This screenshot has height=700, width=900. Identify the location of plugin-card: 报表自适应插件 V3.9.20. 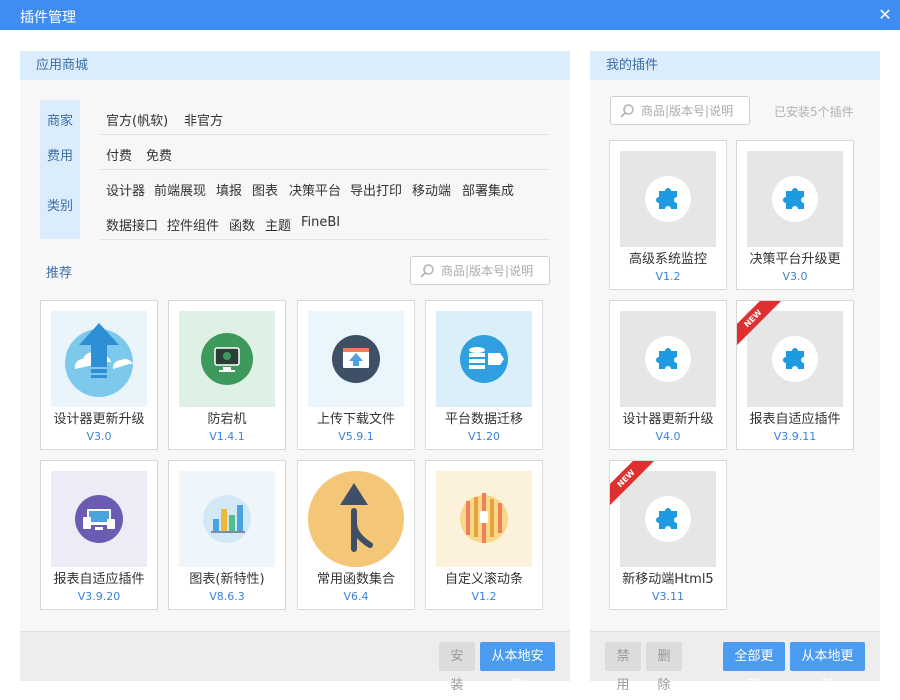
(99, 535).